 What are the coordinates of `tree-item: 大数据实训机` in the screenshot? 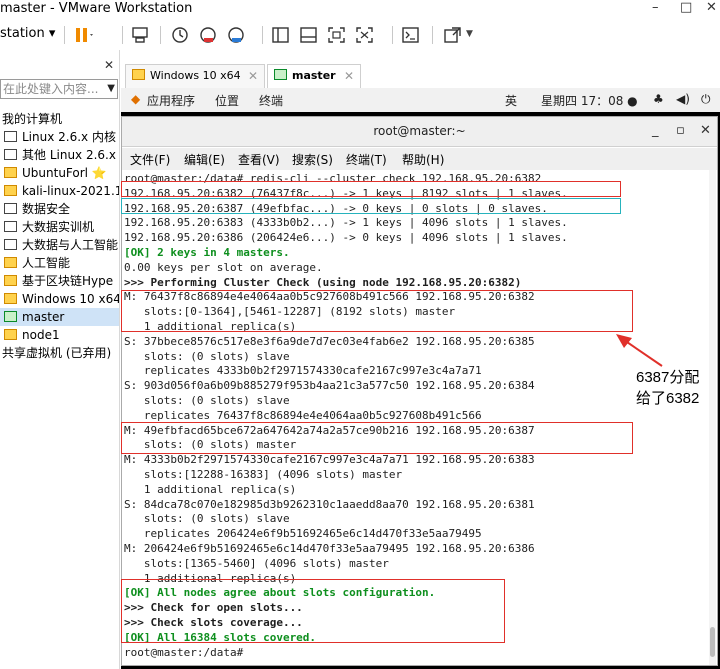 It's located at (59, 227).